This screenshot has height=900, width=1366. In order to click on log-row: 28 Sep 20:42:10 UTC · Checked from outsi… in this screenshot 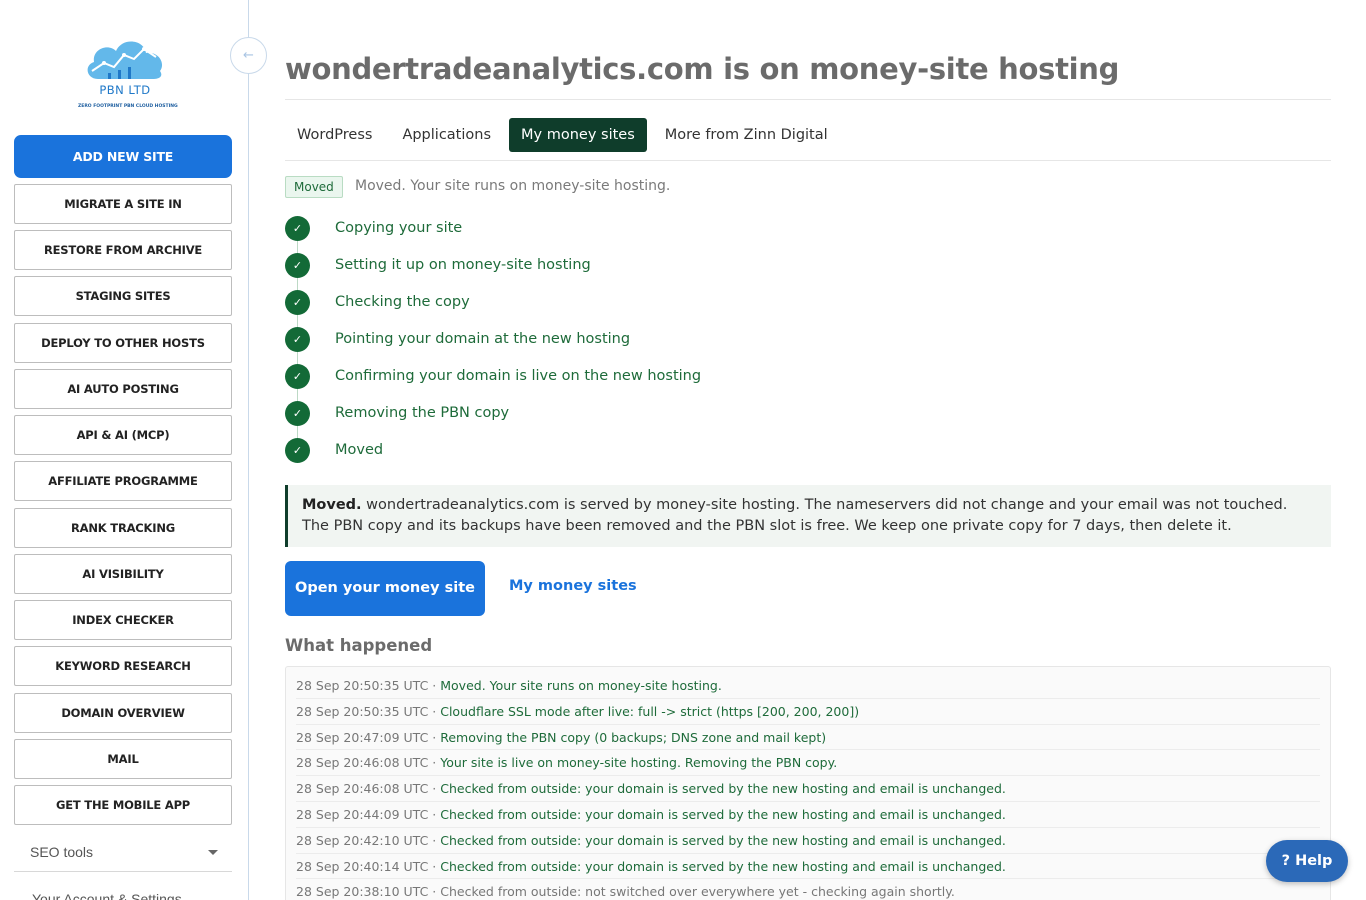, I will do `click(808, 841)`.